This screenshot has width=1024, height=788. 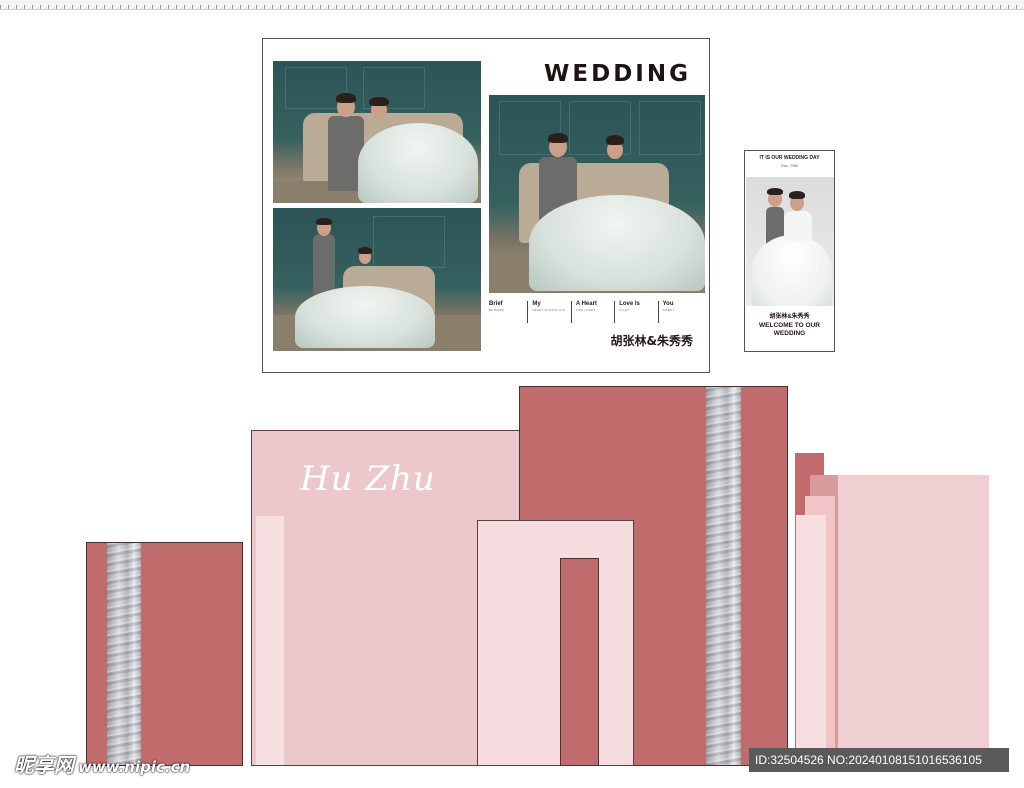 I want to click on keyword-item: A Heart TWO LOVES, so click(x=592, y=312).